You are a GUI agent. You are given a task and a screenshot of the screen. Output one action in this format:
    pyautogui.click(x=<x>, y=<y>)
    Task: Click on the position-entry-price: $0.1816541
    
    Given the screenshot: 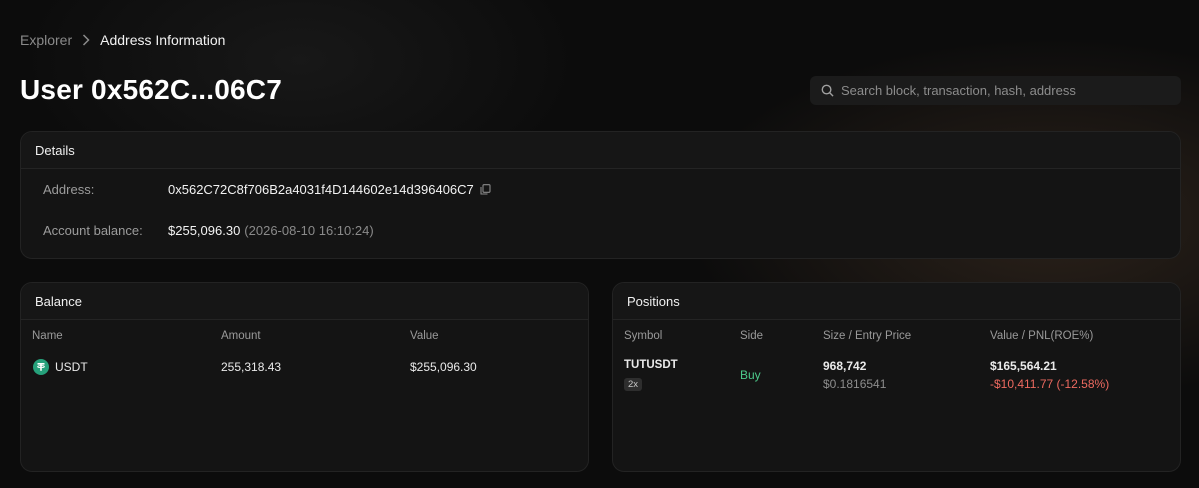 What is the action you would take?
    pyautogui.click(x=855, y=384)
    